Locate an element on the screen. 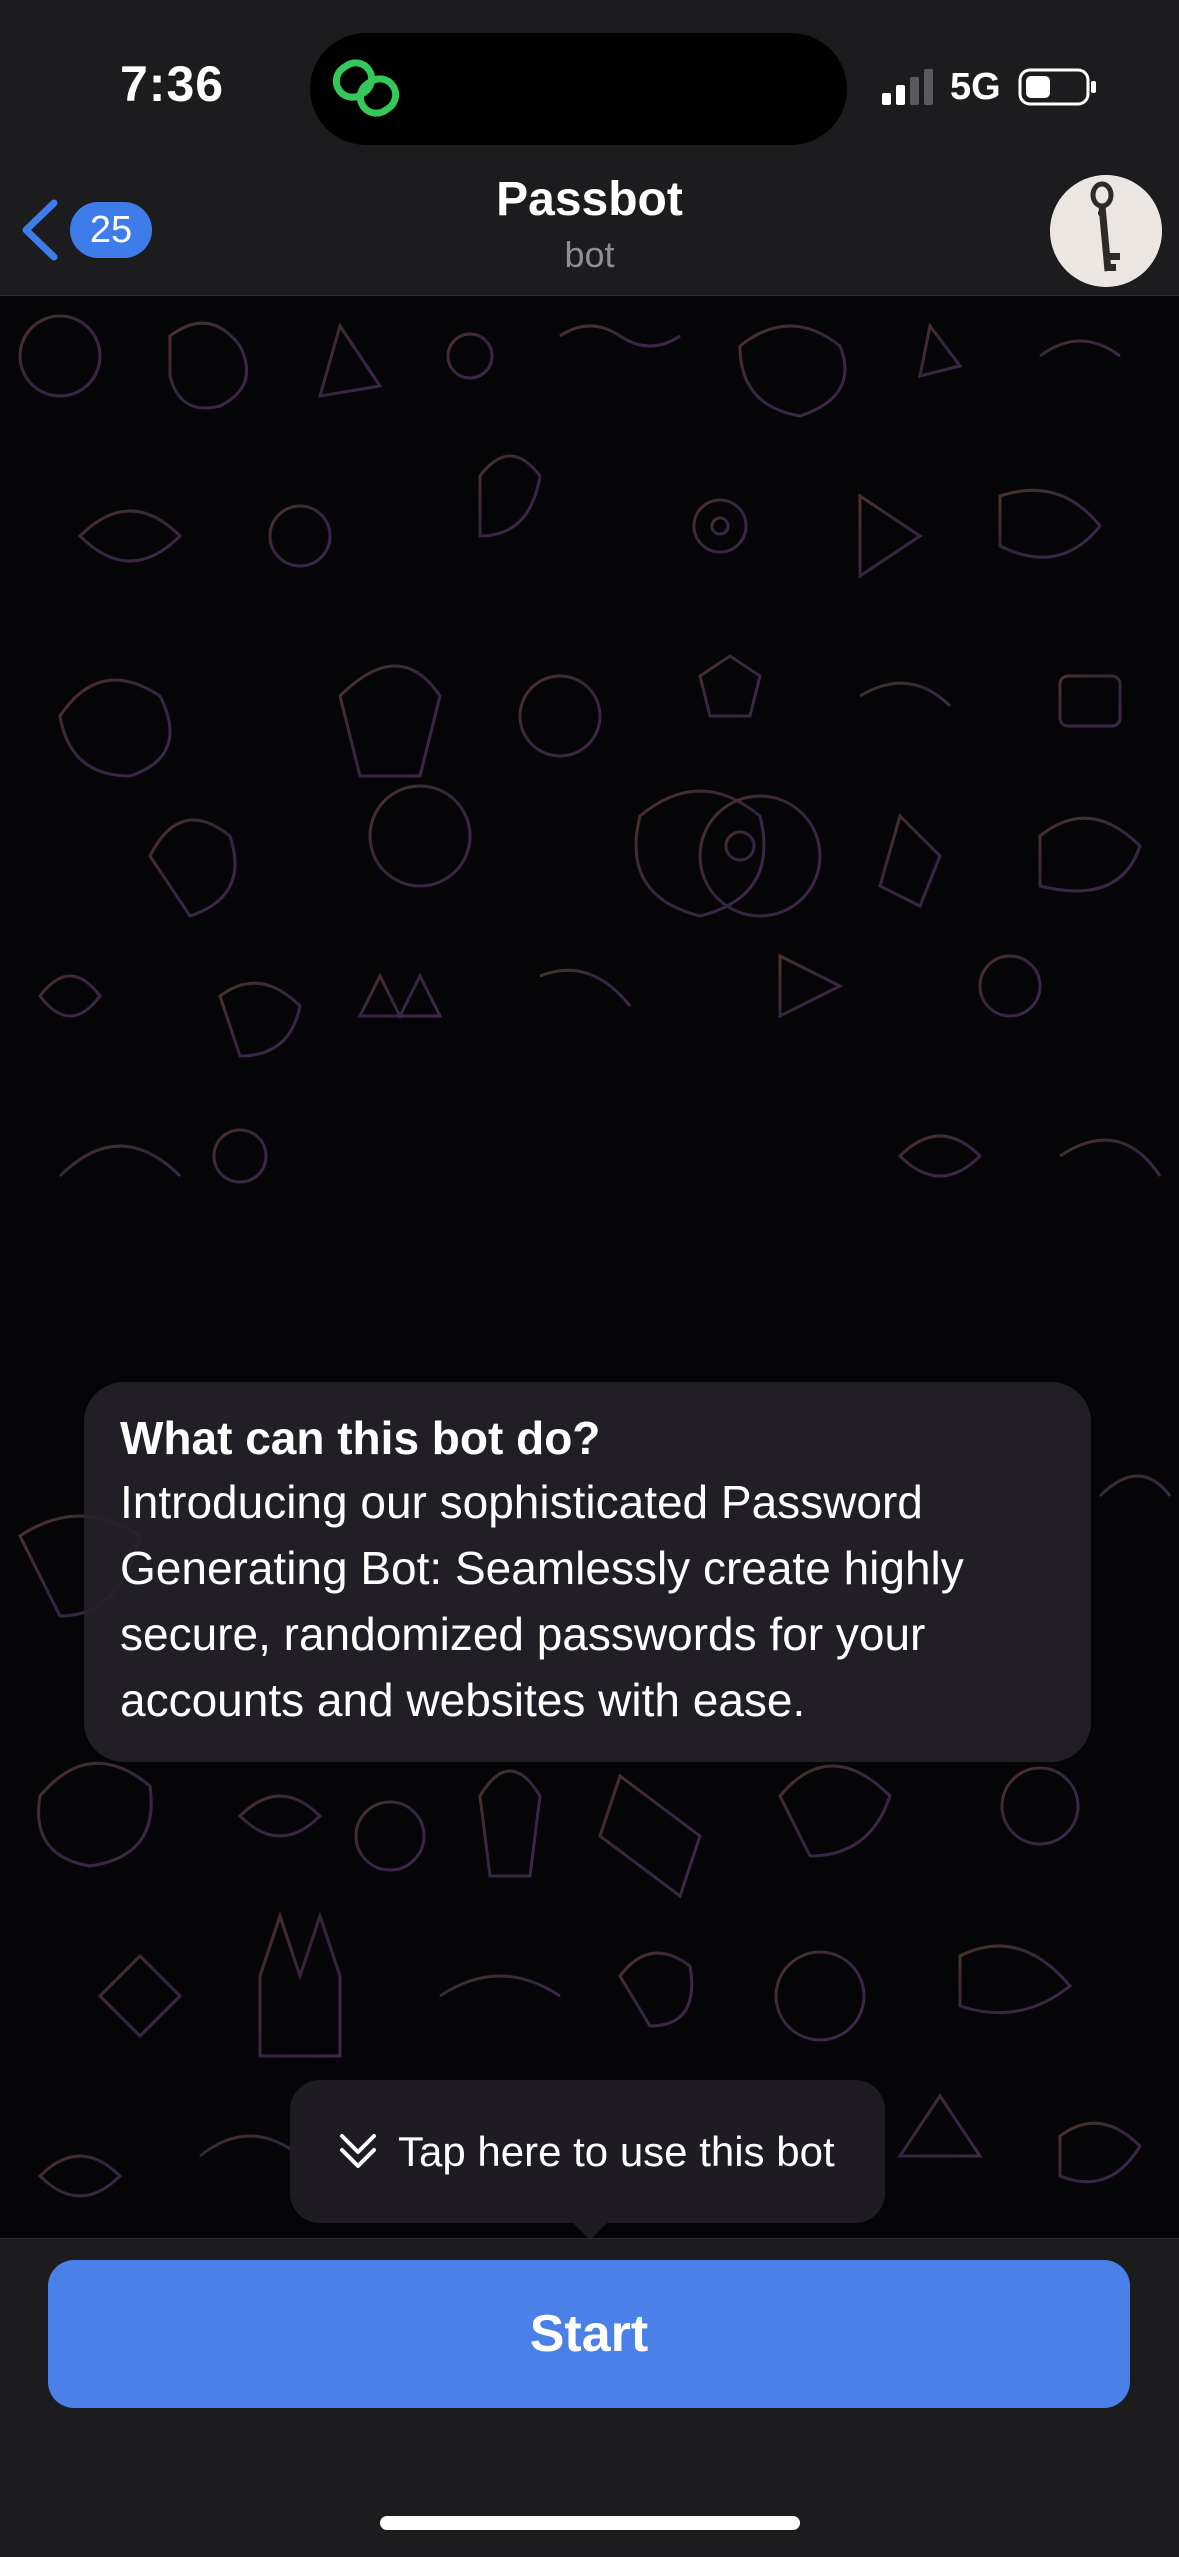  start-hint-tooltip: Tap here to use this bot is located at coordinates (587, 2151).